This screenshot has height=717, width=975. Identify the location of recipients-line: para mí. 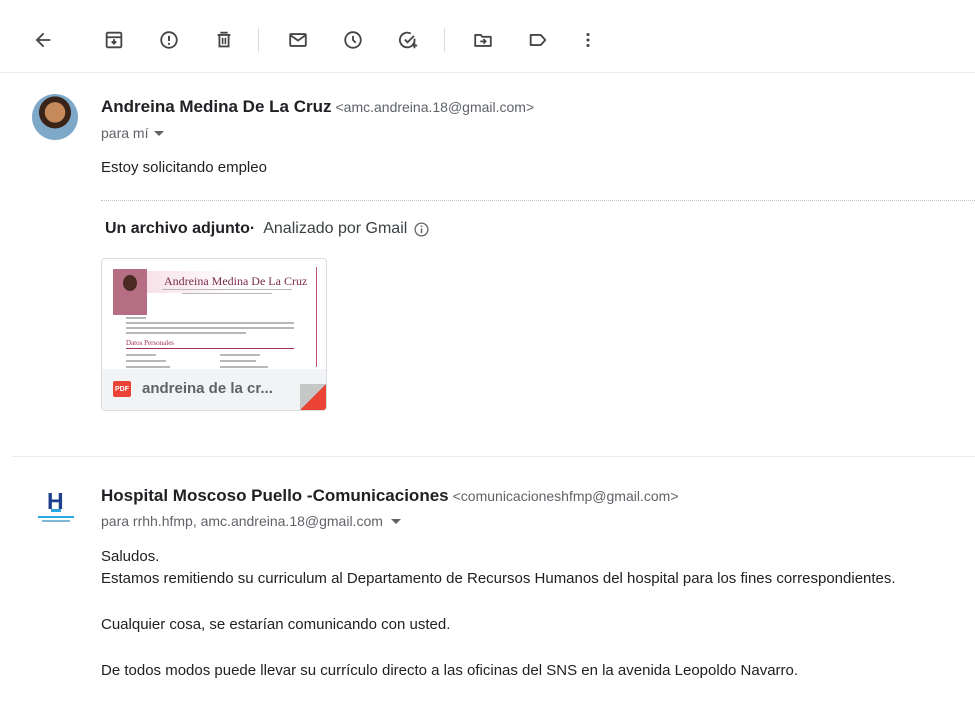
(133, 133).